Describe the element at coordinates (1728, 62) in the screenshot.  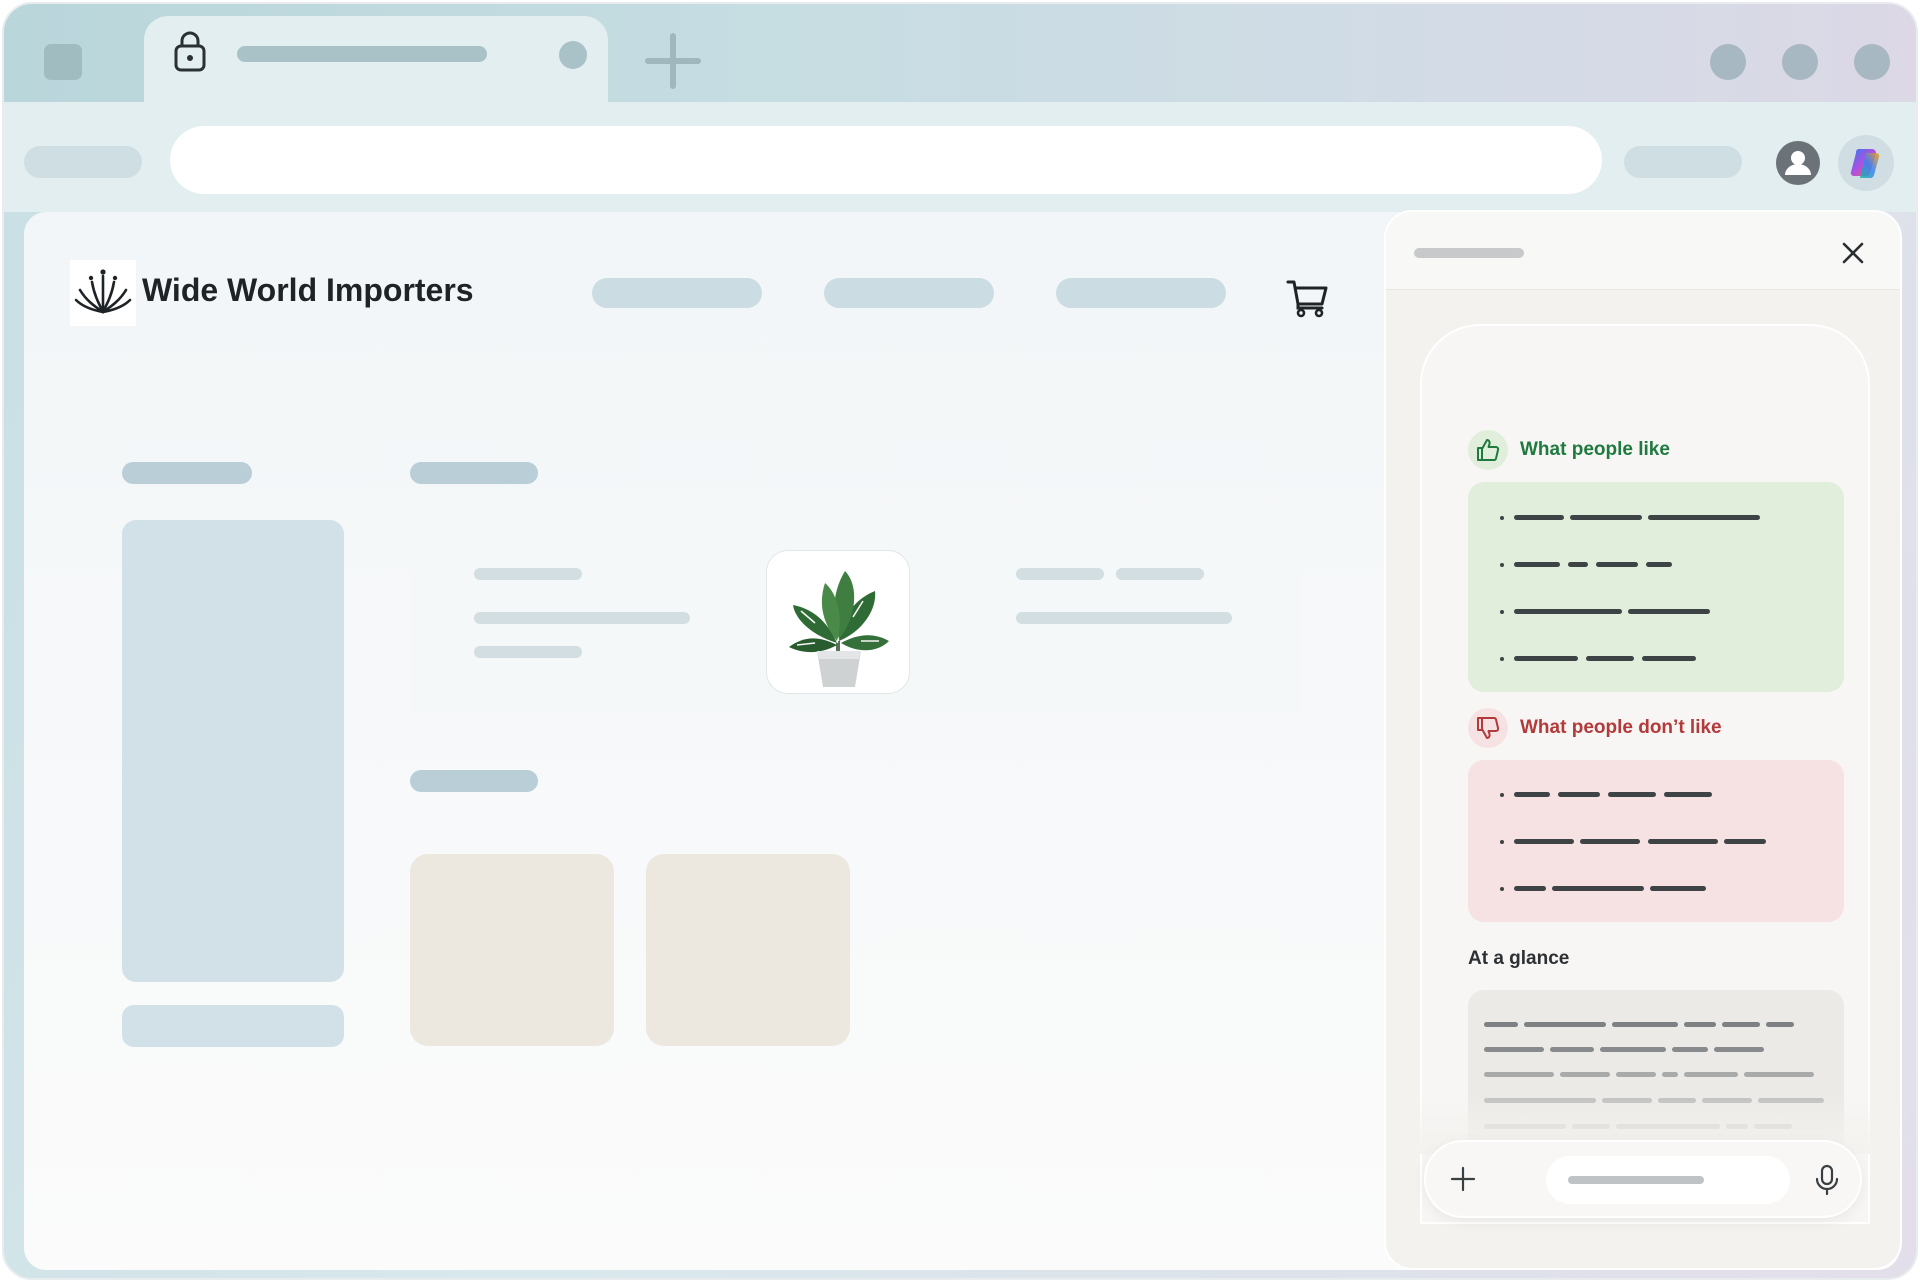
I see `minimize-button` at that location.